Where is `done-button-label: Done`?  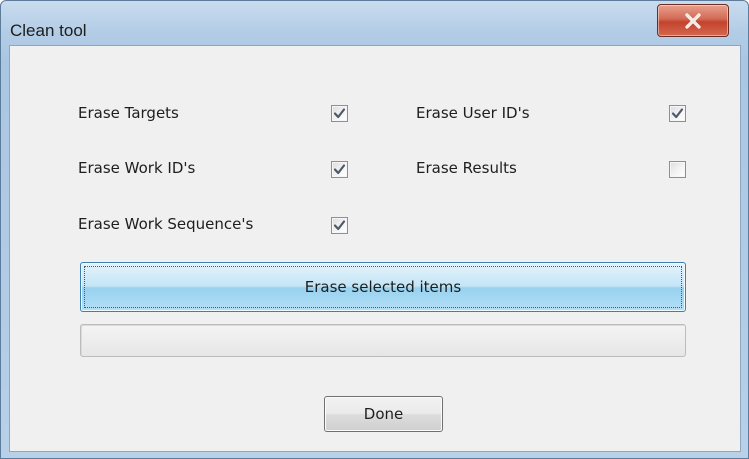 done-button-label: Done is located at coordinates (383, 414).